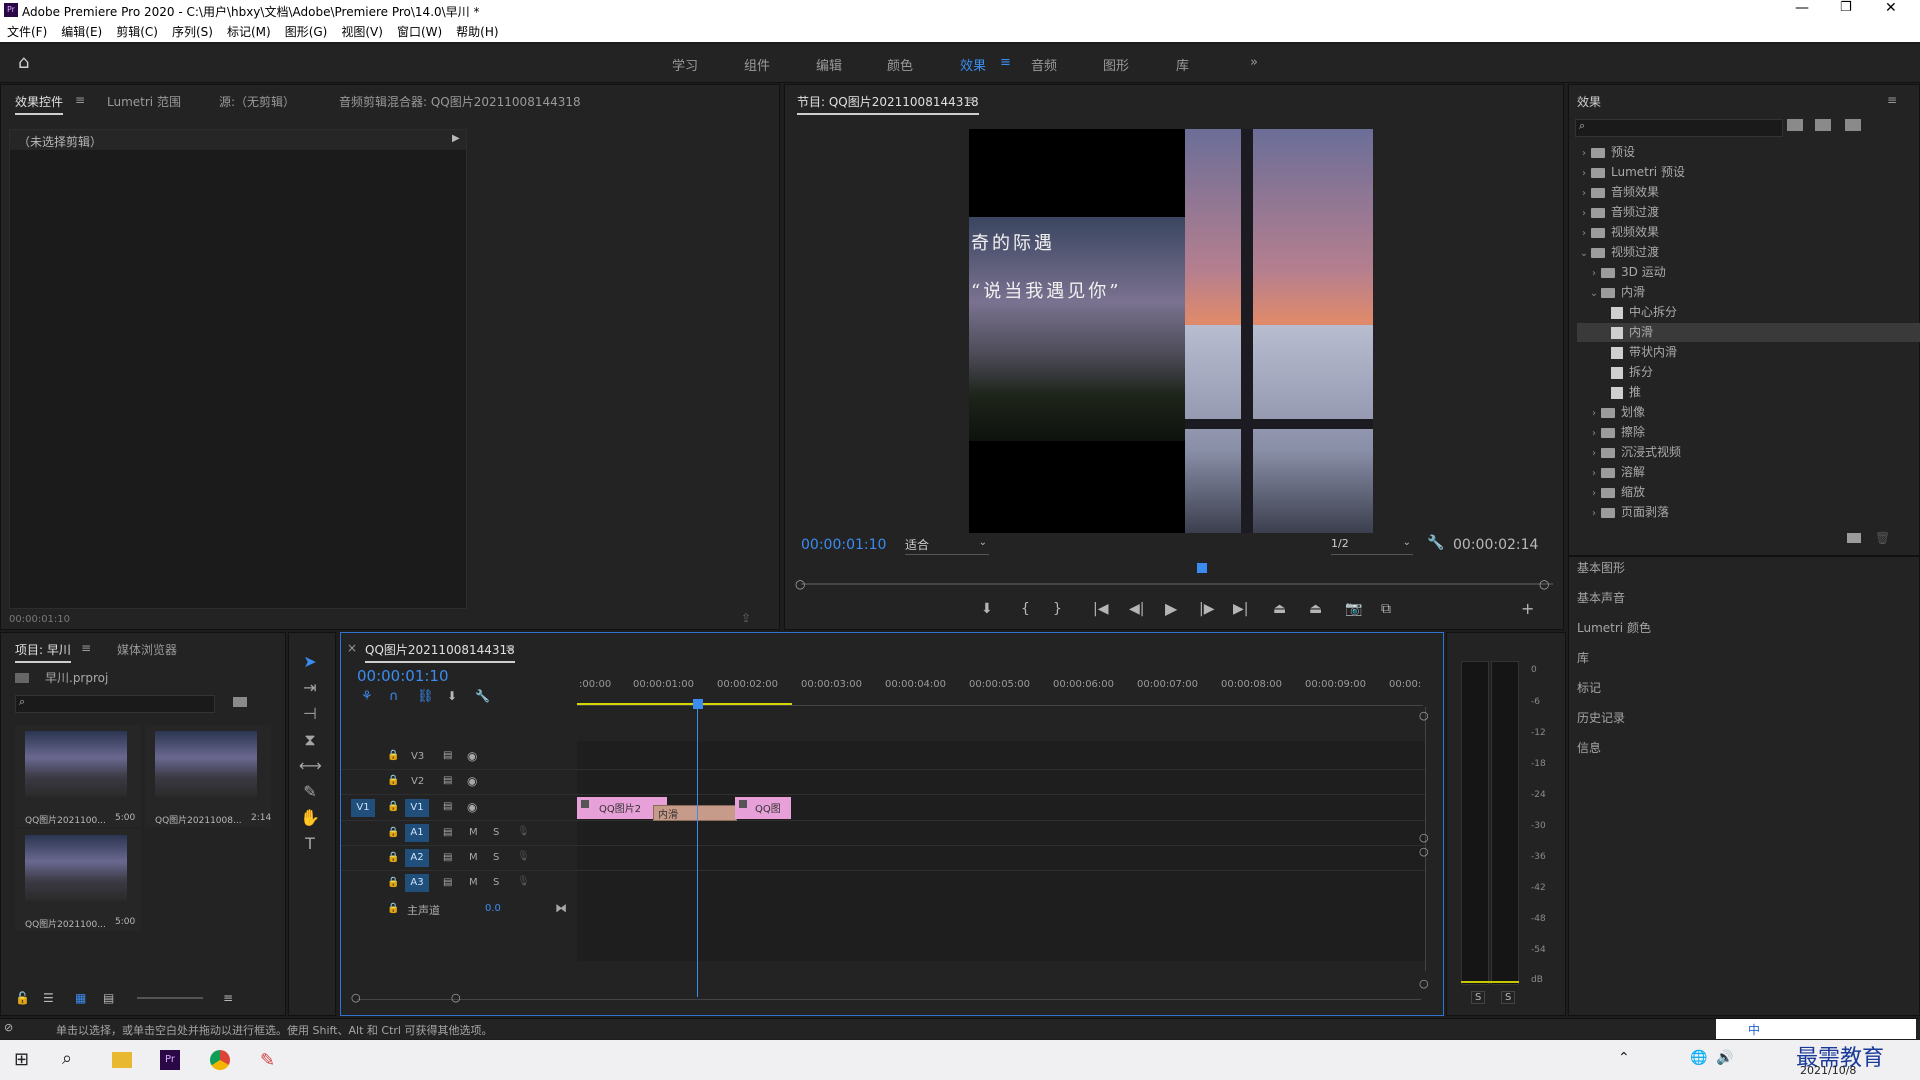 The image size is (1920, 1080). Describe the element at coordinates (21, 1059) in the screenshot. I see `windows-start-icon: ⊞` at that location.